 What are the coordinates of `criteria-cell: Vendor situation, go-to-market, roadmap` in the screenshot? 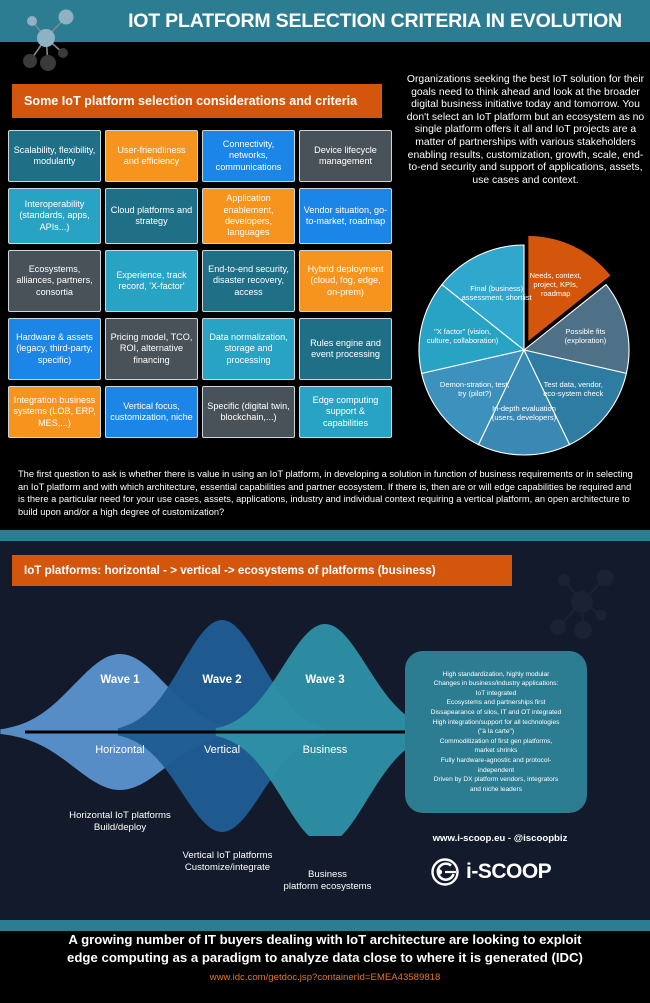 It's located at (345, 216).